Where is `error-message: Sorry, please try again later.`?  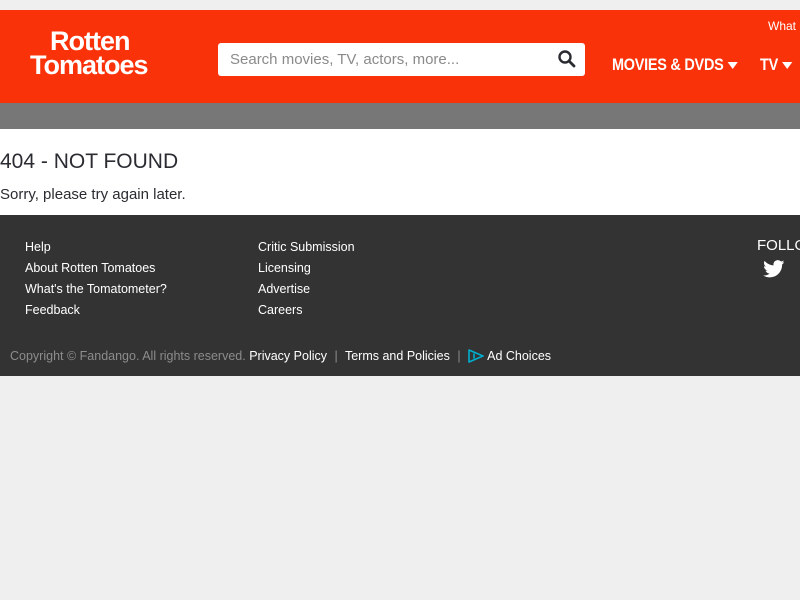
error-message: Sorry, please try again later. is located at coordinates (93, 194).